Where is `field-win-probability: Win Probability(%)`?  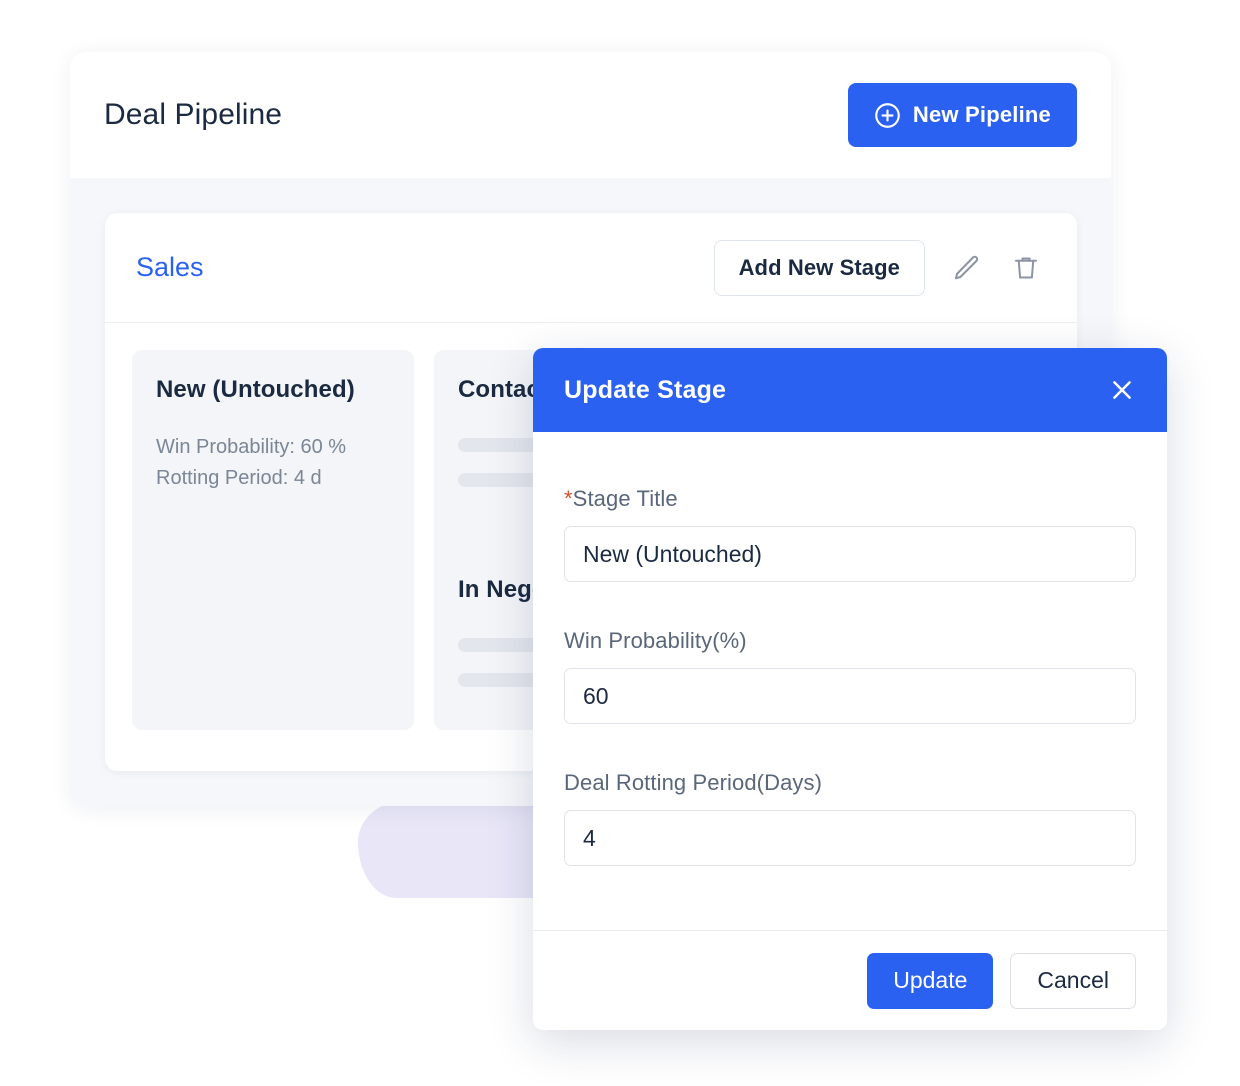
field-win-probability: Win Probability(%) is located at coordinates (850, 676).